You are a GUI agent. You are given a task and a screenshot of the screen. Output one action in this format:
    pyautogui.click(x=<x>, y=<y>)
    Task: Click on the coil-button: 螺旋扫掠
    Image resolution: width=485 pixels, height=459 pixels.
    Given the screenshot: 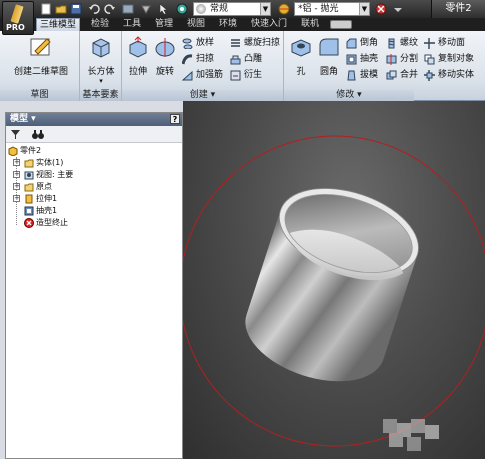 What is the action you would take?
    pyautogui.click(x=255, y=43)
    